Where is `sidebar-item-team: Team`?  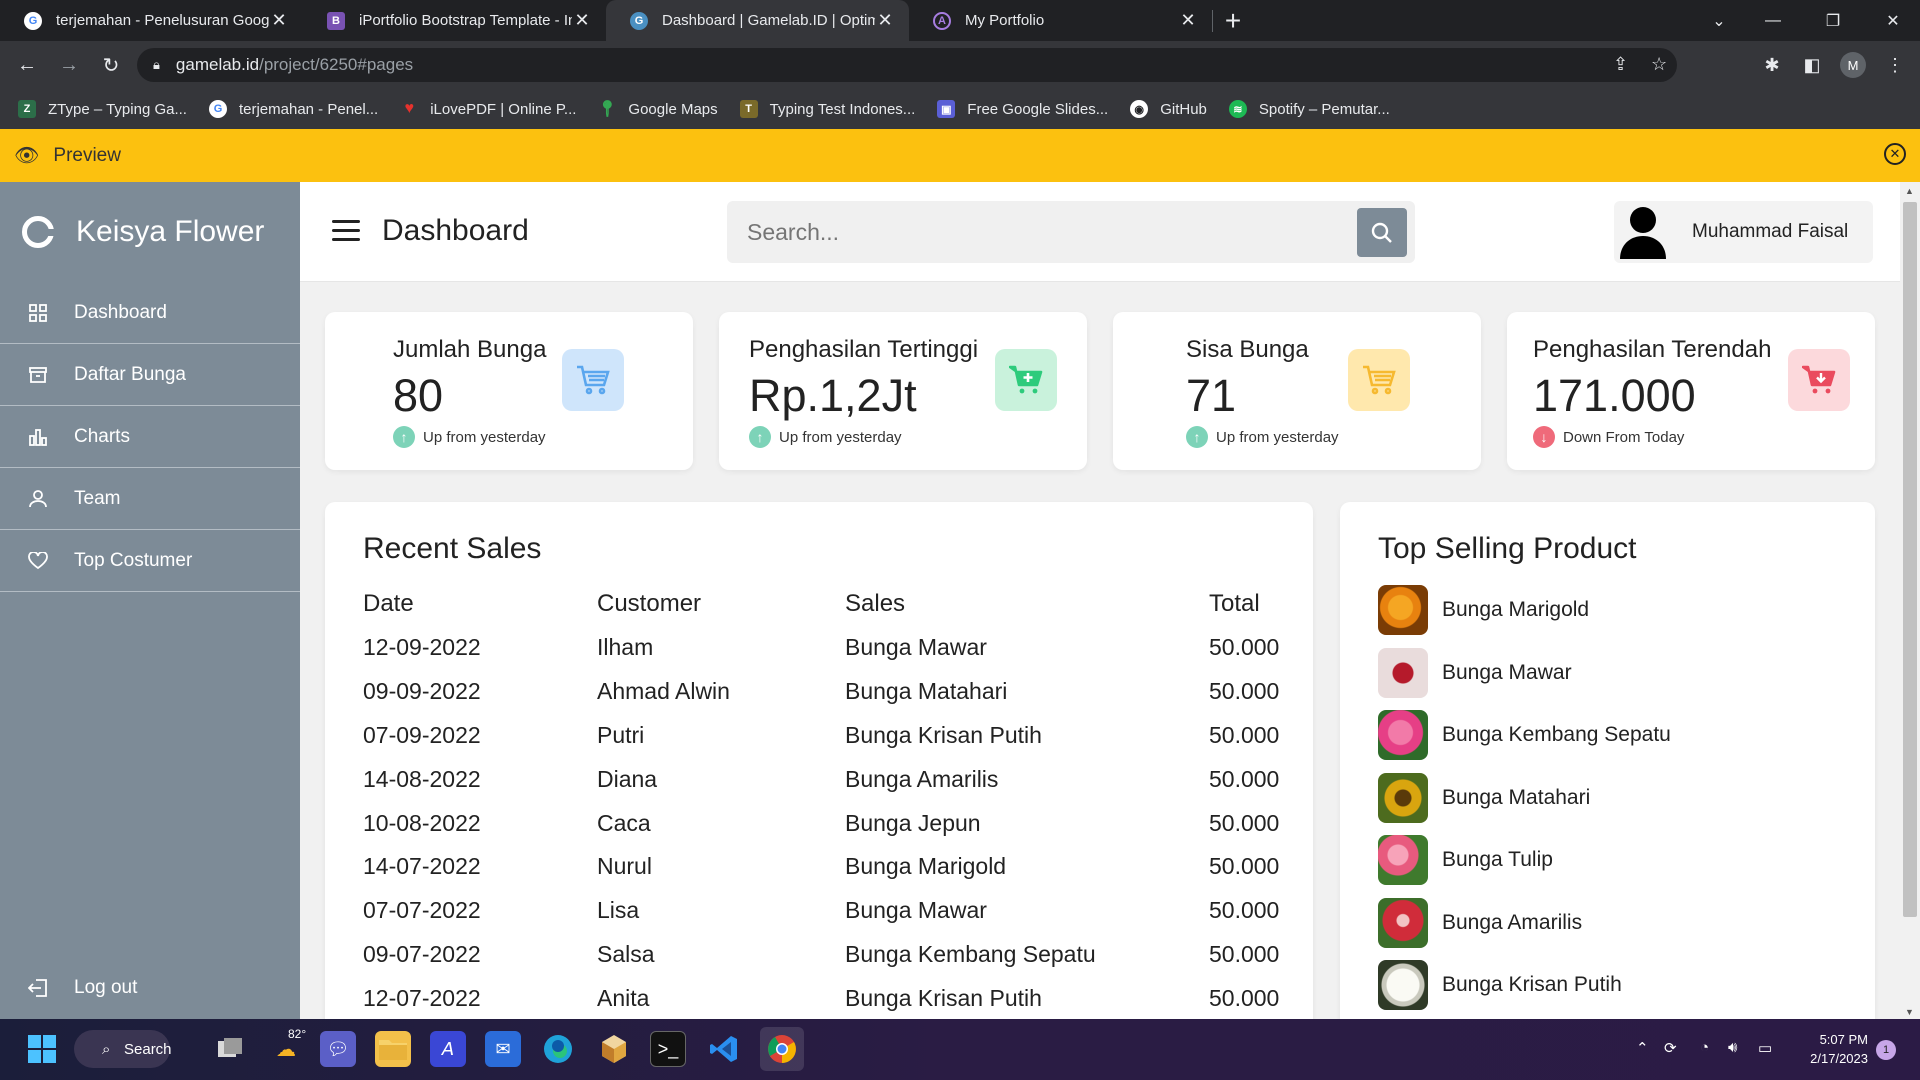 sidebar-item-team: Team is located at coordinates (150, 499).